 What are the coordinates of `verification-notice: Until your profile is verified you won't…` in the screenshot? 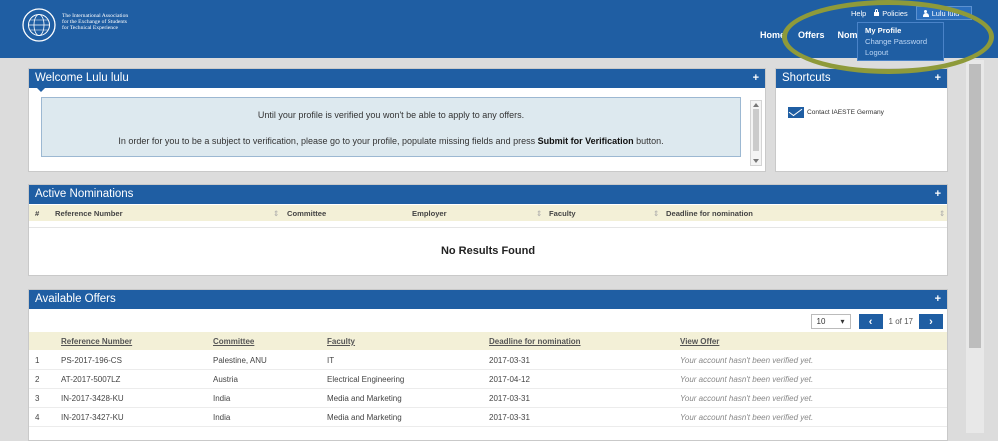 It's located at (391, 127).